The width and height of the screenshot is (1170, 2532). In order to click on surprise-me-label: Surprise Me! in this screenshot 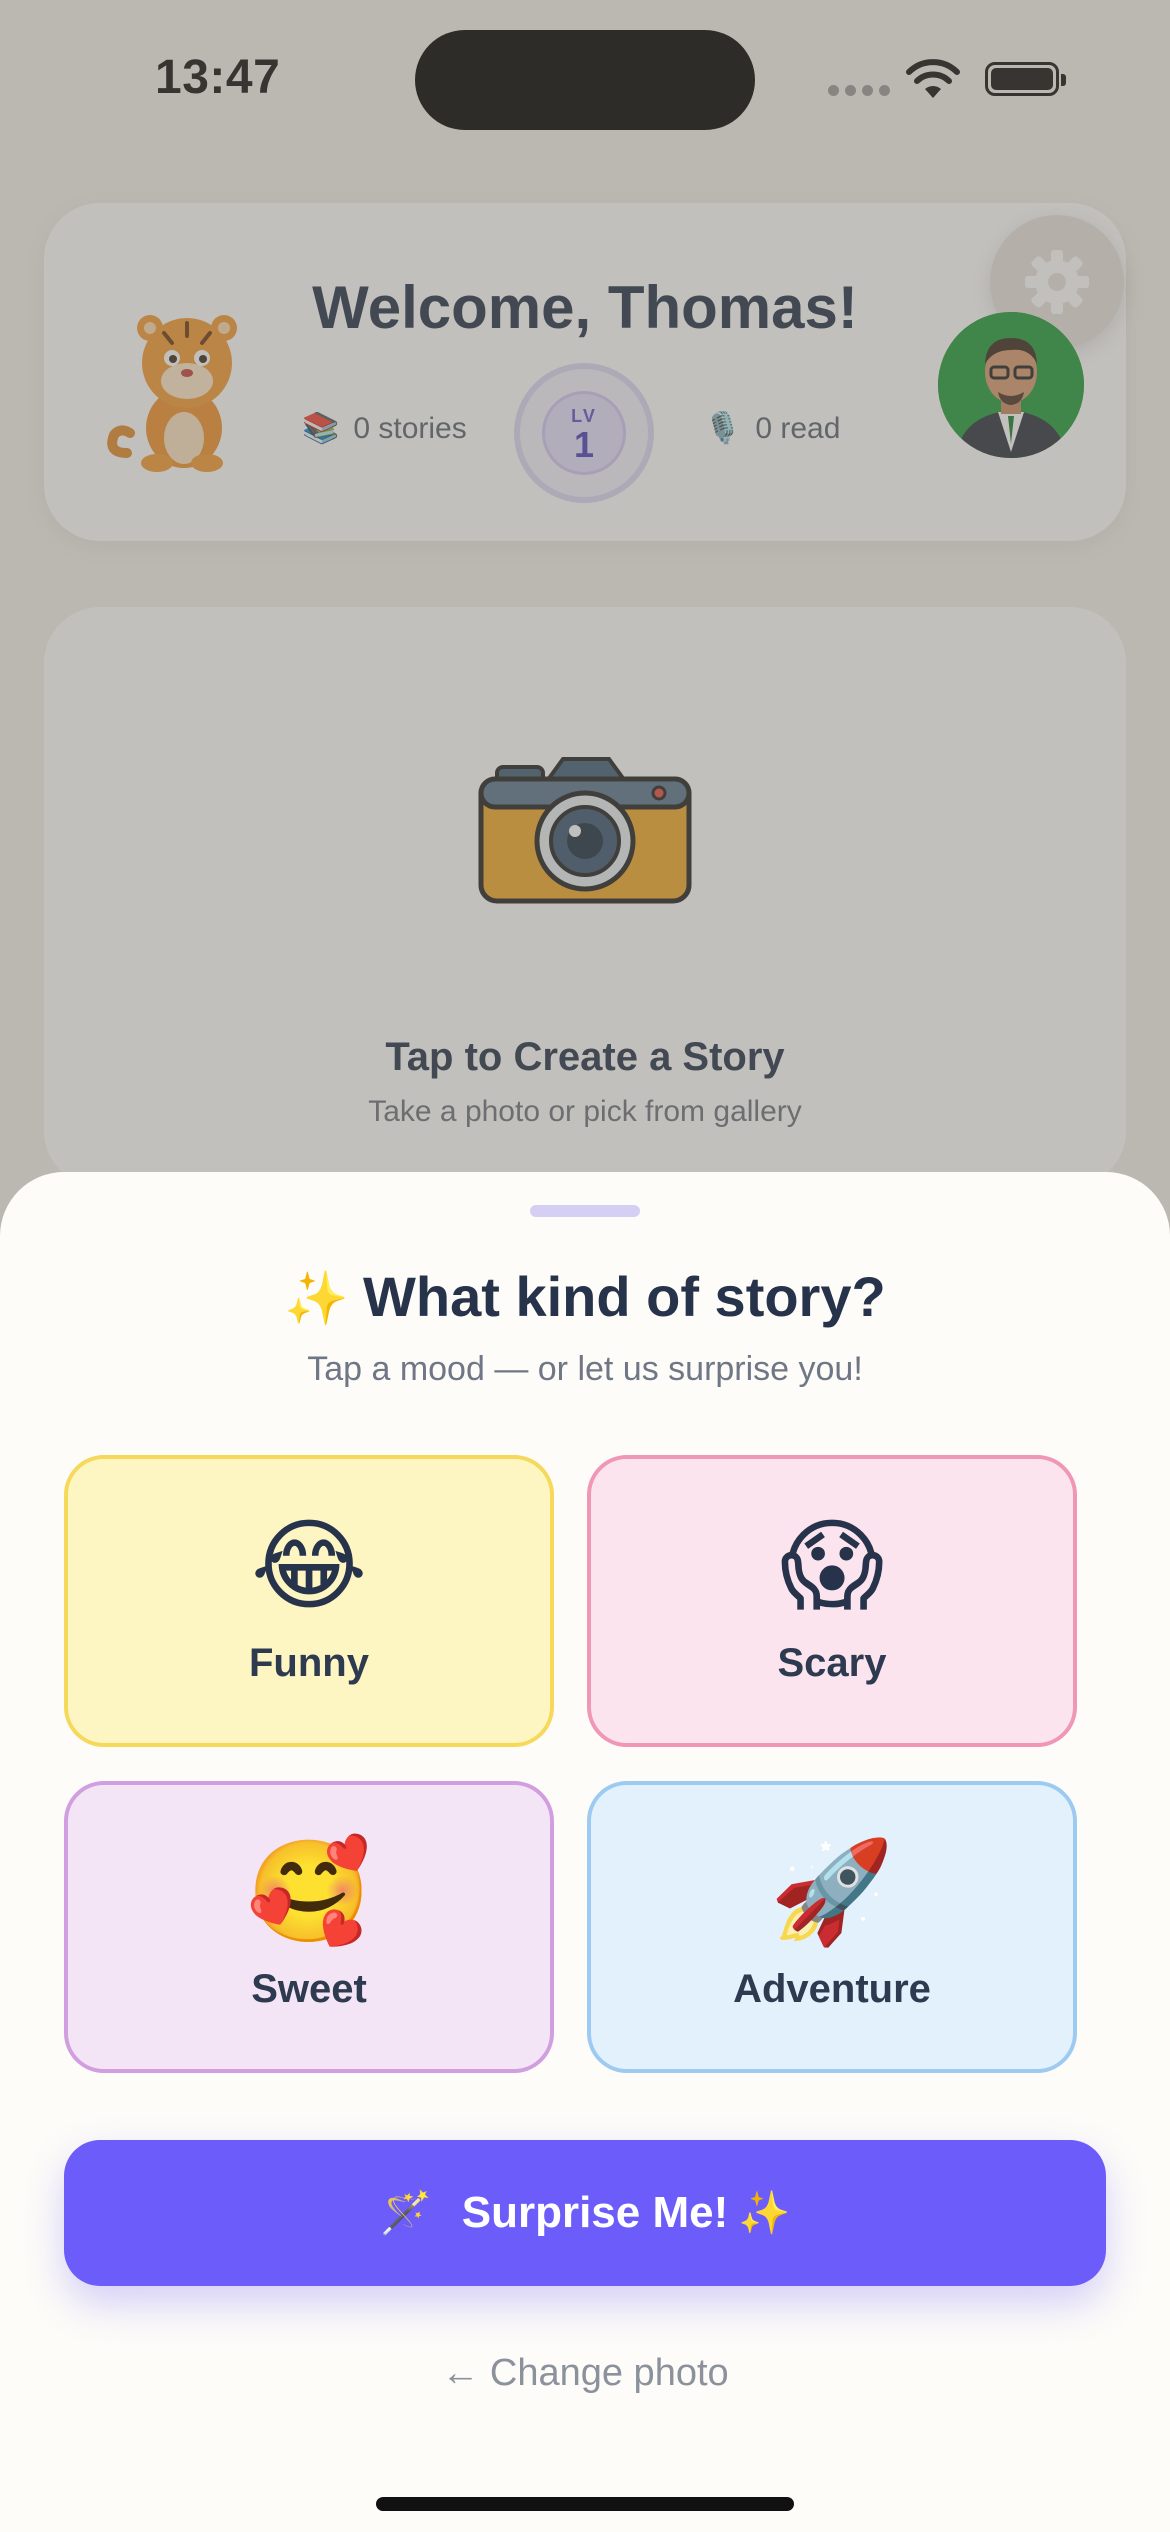, I will do `click(595, 2212)`.